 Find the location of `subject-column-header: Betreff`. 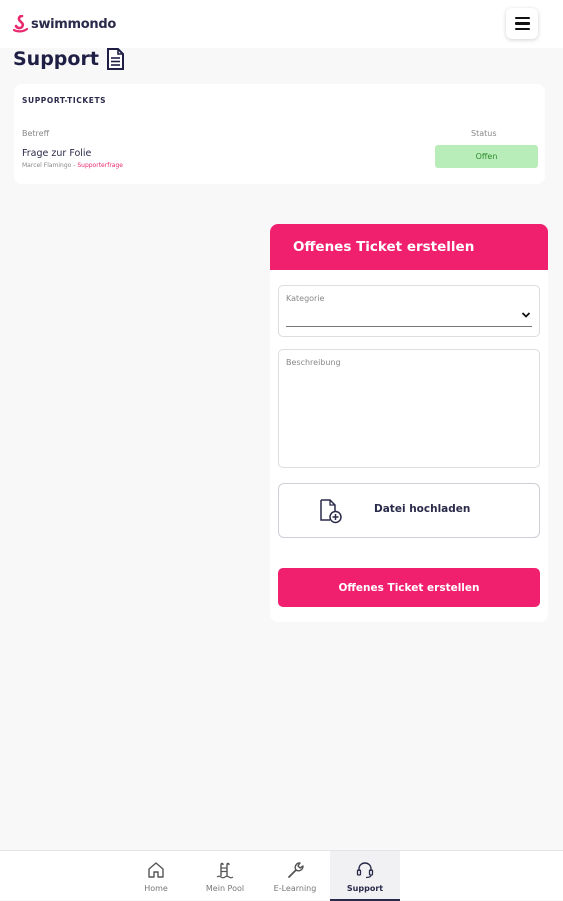

subject-column-header: Betreff is located at coordinates (36, 133).